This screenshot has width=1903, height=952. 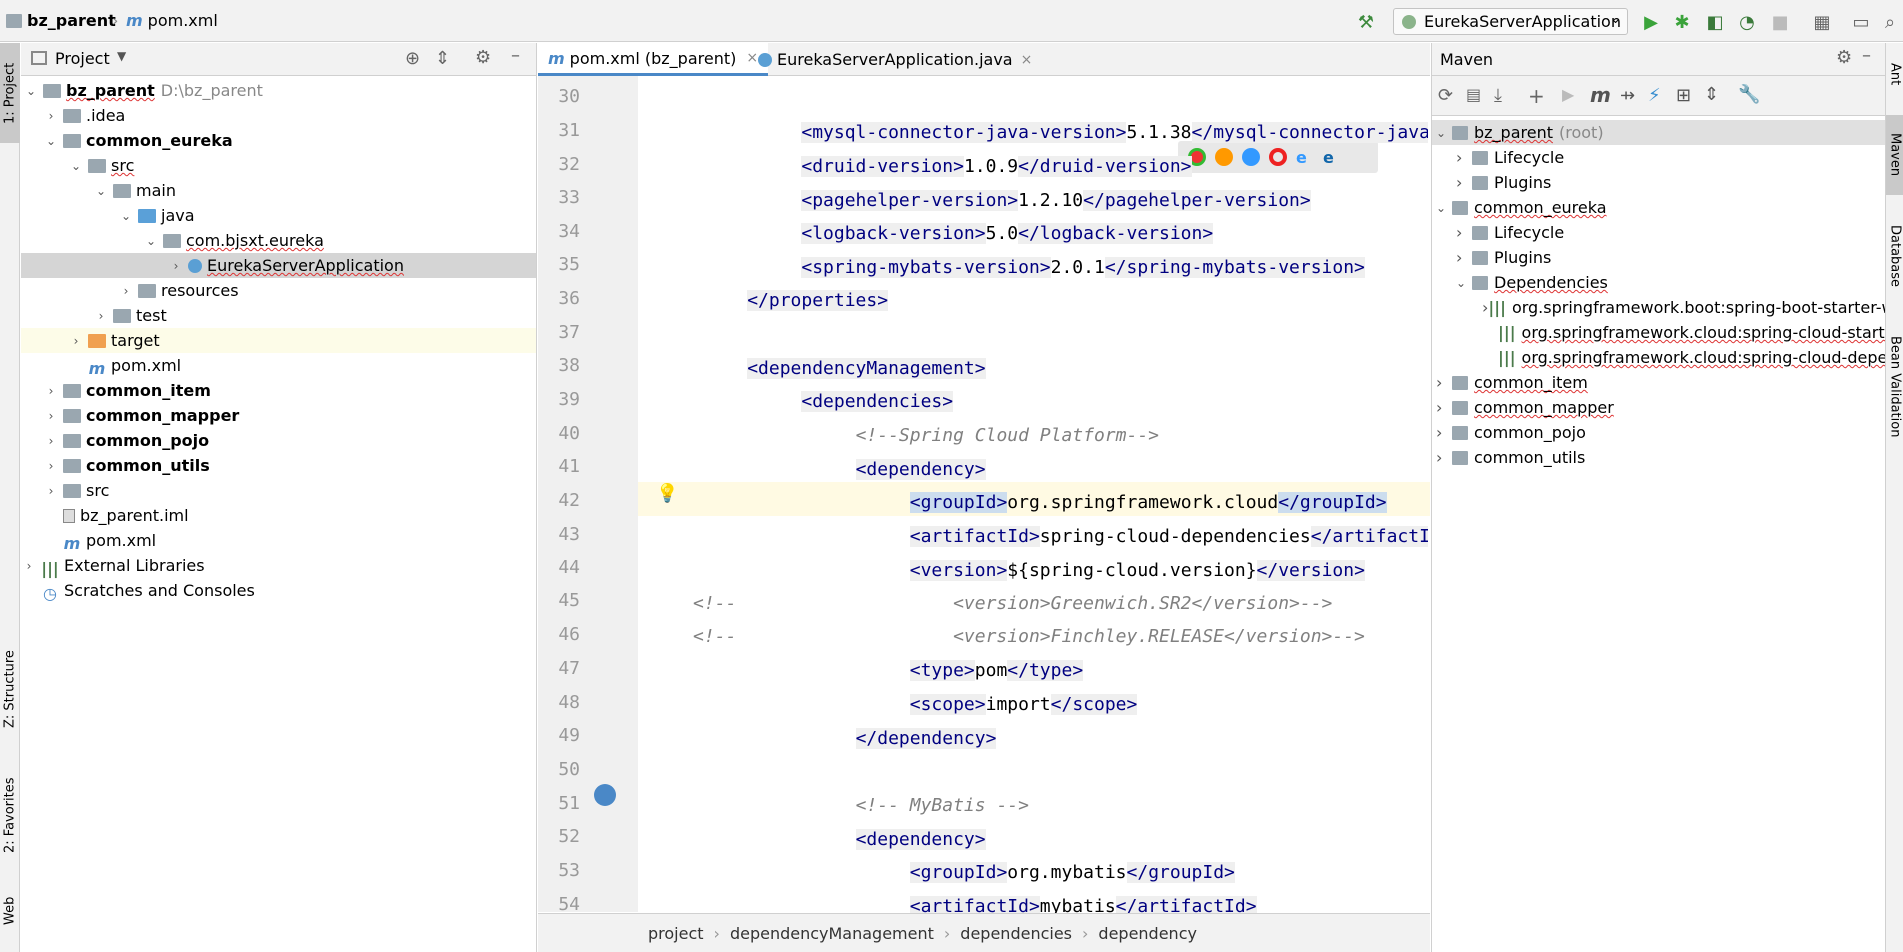 I want to click on tree-item-common-mapper: › common_mapper, so click(x=278, y=415).